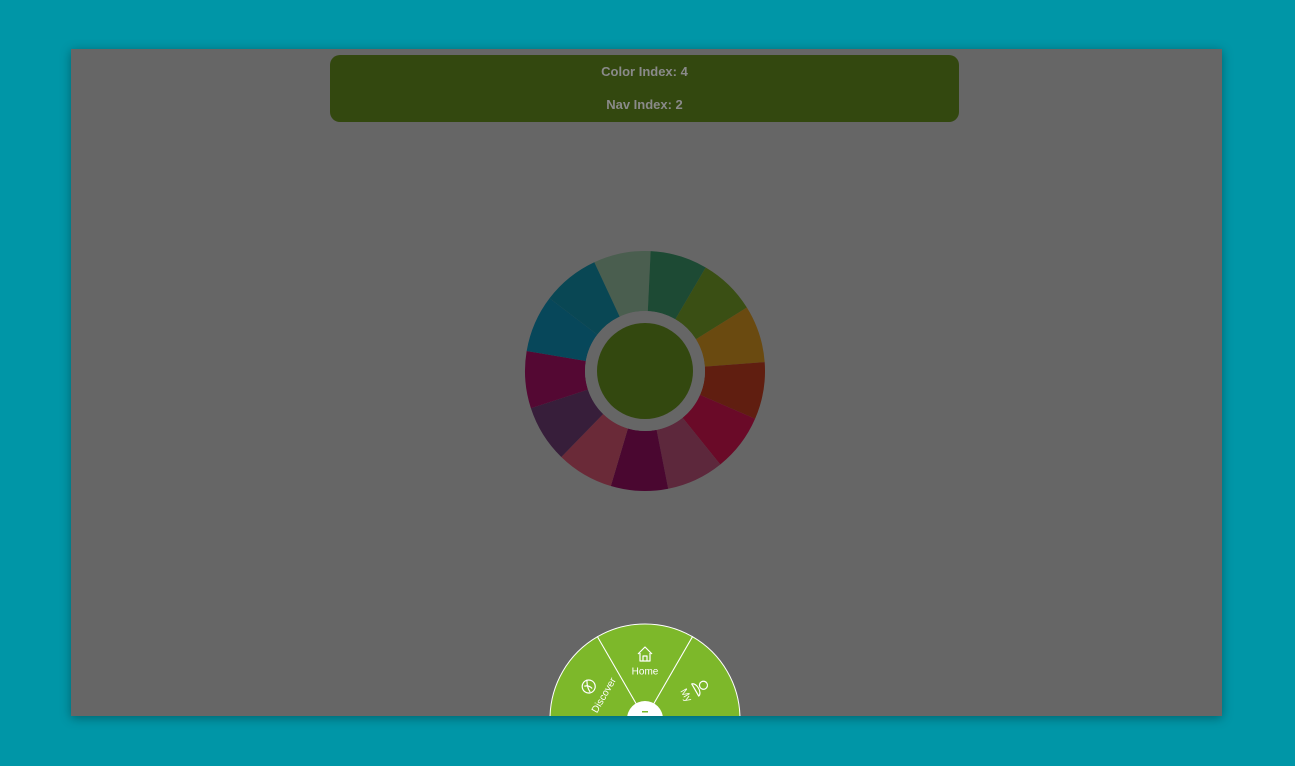  Describe the element at coordinates (644, 71) in the screenshot. I see `color-index-label: Color Index: 4` at that location.